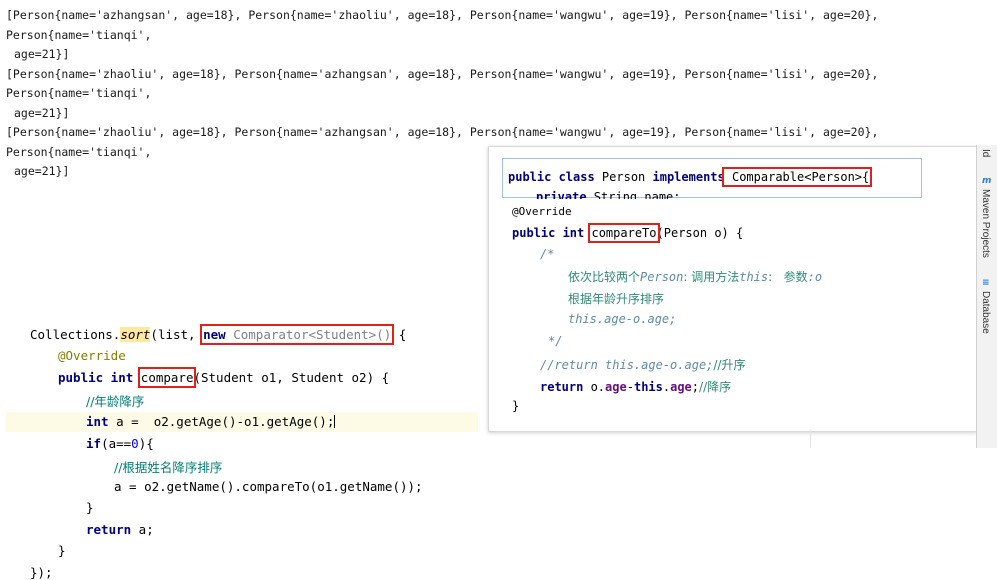 This screenshot has height=580, width=997. What do you see at coordinates (643, 365) in the screenshot?
I see `code-comment: //return this.age-o.age;//升序` at bounding box center [643, 365].